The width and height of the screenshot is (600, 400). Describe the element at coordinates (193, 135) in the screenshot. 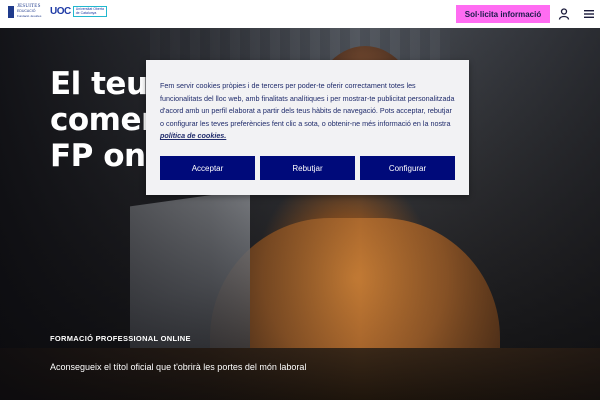

I see `cookie-policy-link: política de cookies.` at that location.